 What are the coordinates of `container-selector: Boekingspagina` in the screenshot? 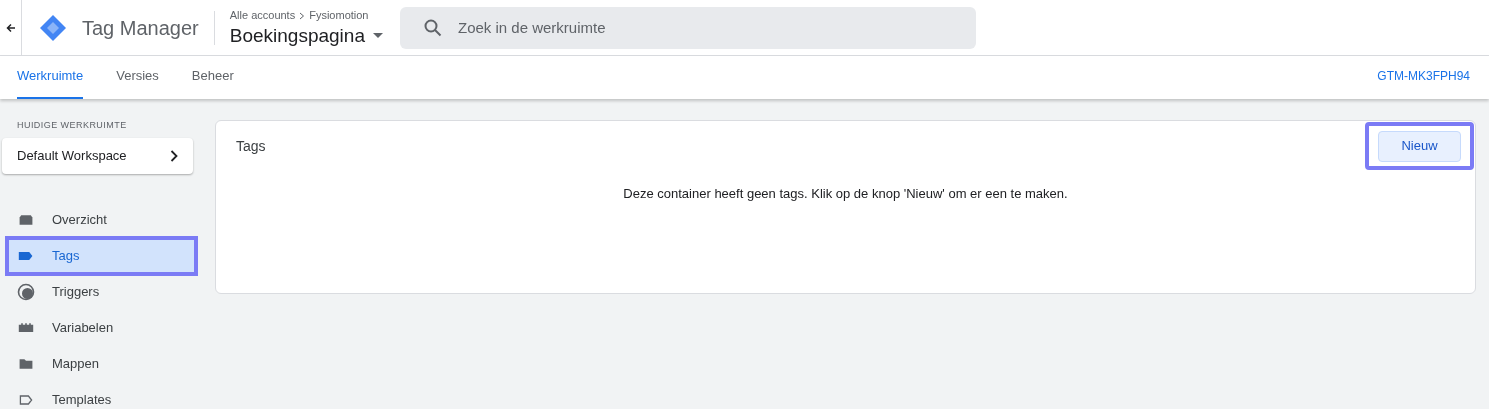 It's located at (306, 35).